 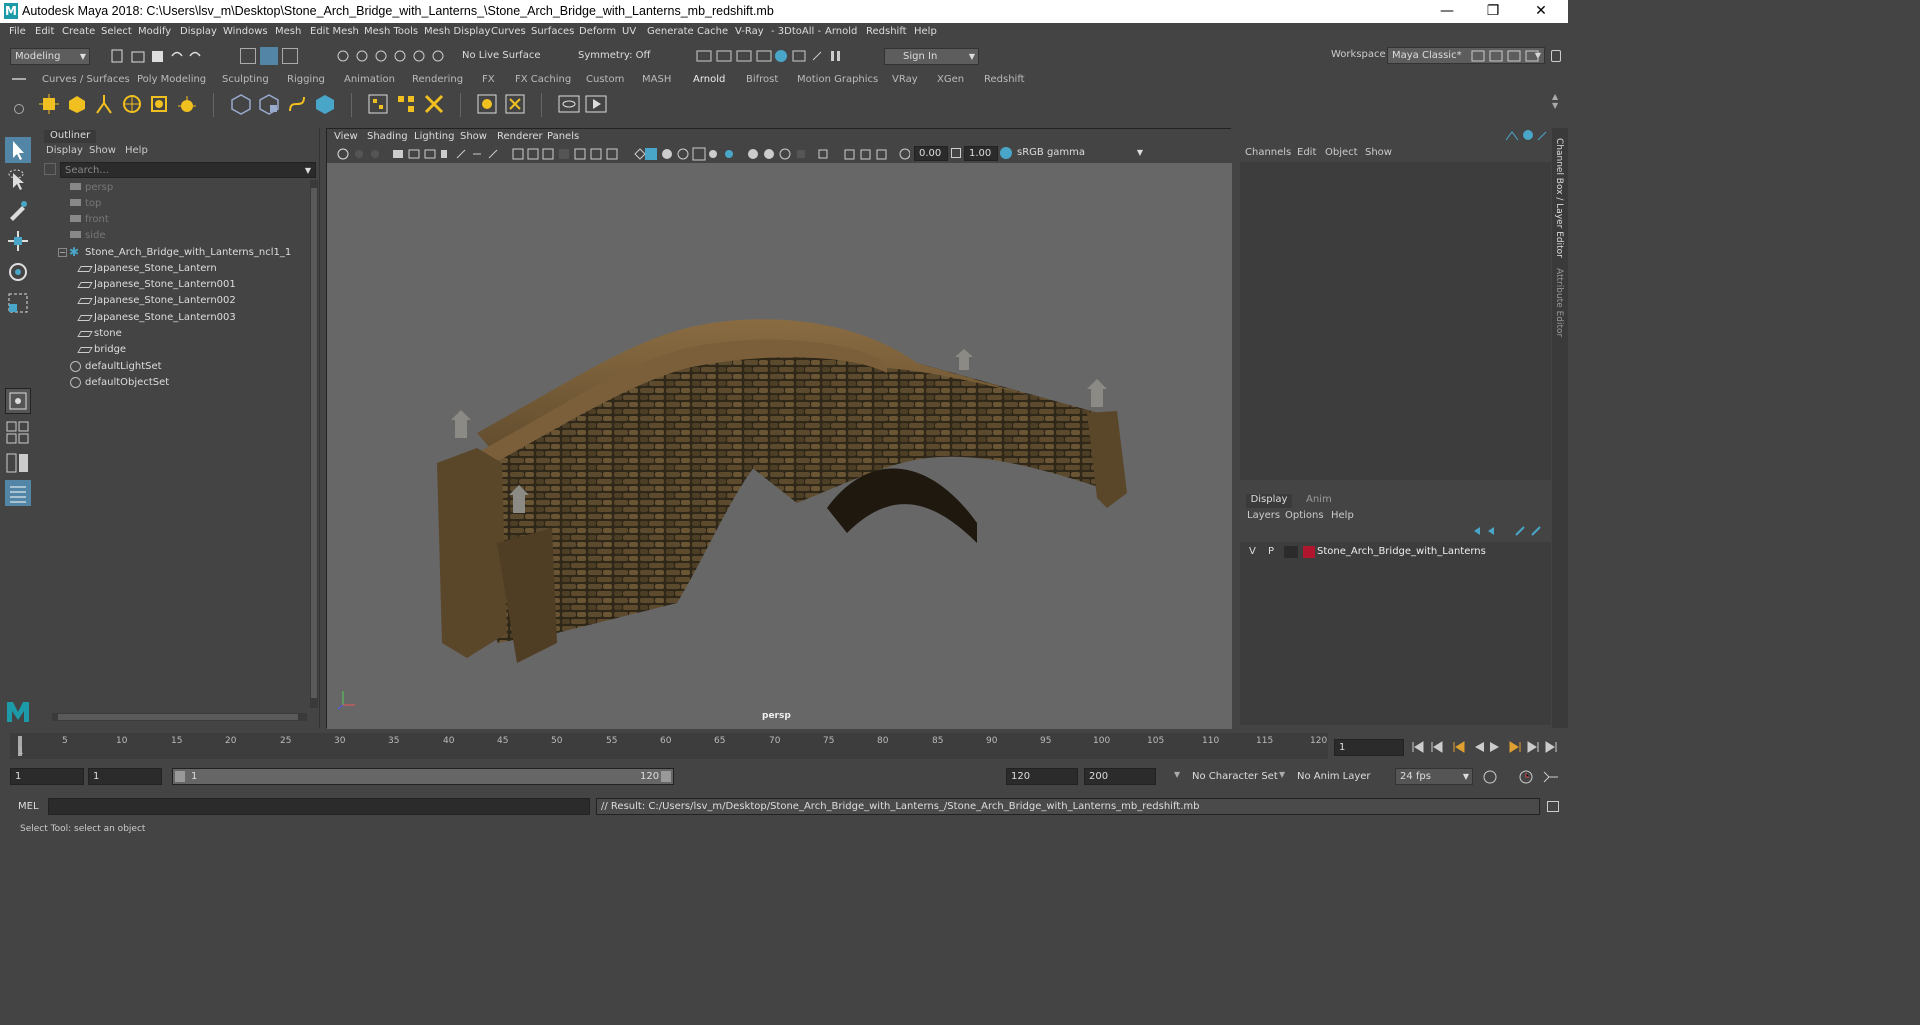 What do you see at coordinates (709, 79) in the screenshot?
I see `tab-arnold: Arnold` at bounding box center [709, 79].